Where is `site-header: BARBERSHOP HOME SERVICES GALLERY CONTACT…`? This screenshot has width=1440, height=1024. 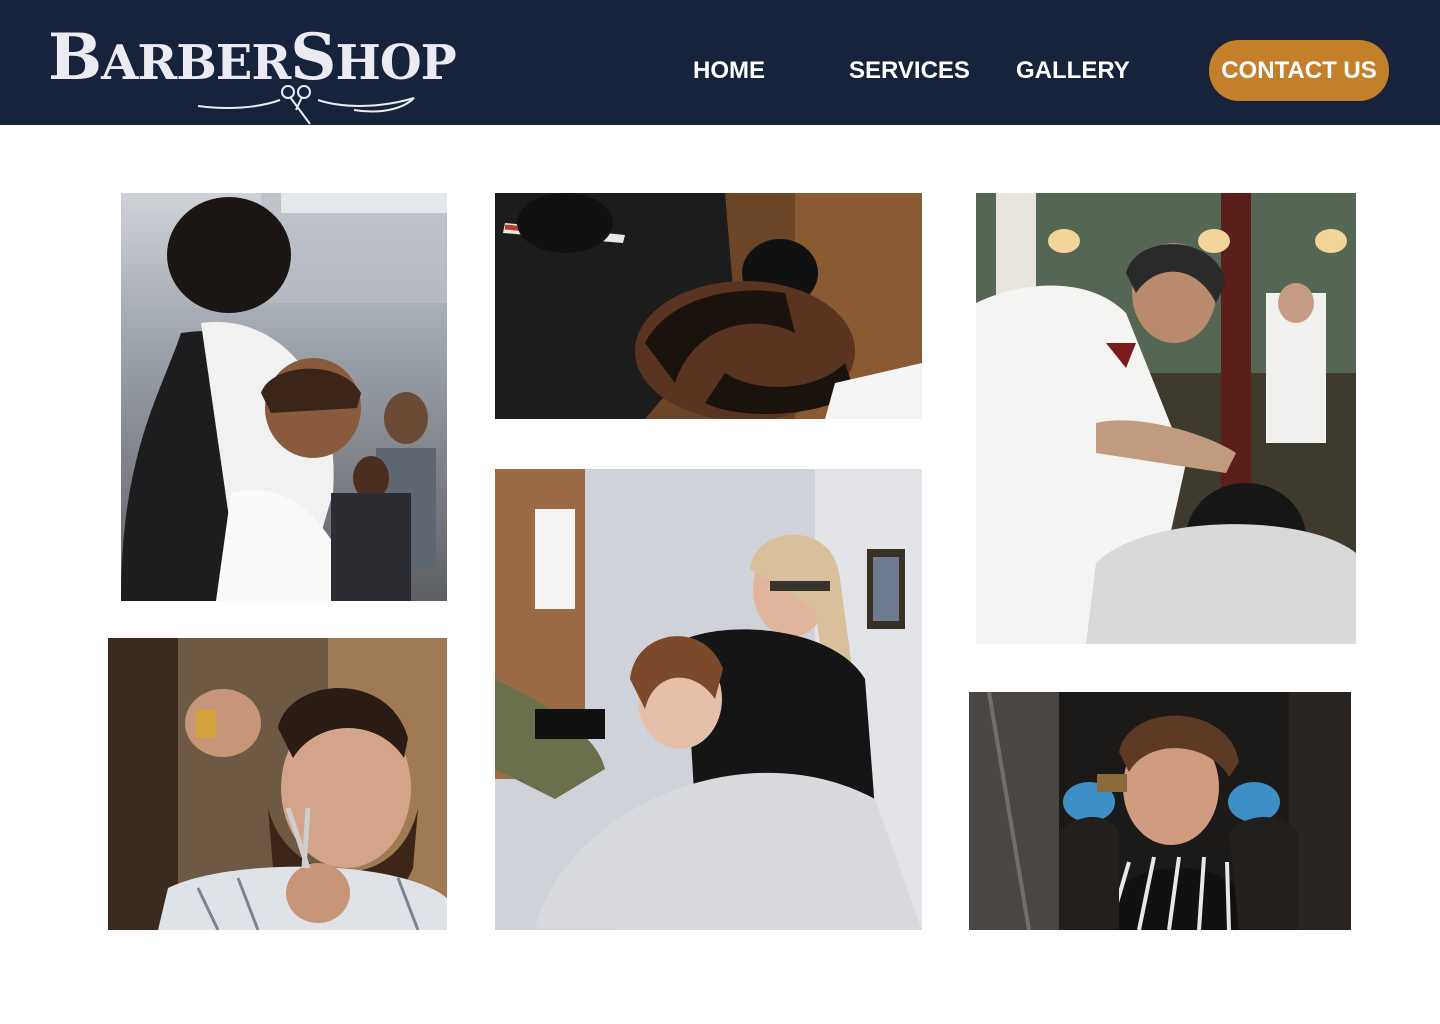 site-header: BARBERSHOP HOME SERVICES GALLERY CONTACT… is located at coordinates (720, 62).